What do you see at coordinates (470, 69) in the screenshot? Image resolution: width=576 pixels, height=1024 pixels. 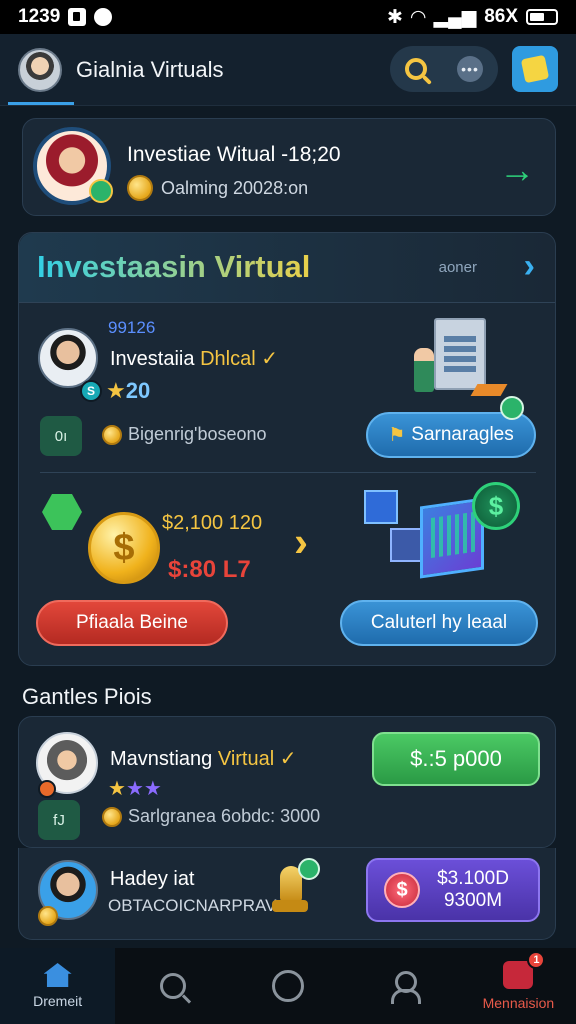 I see `chat-icon: •••` at bounding box center [470, 69].